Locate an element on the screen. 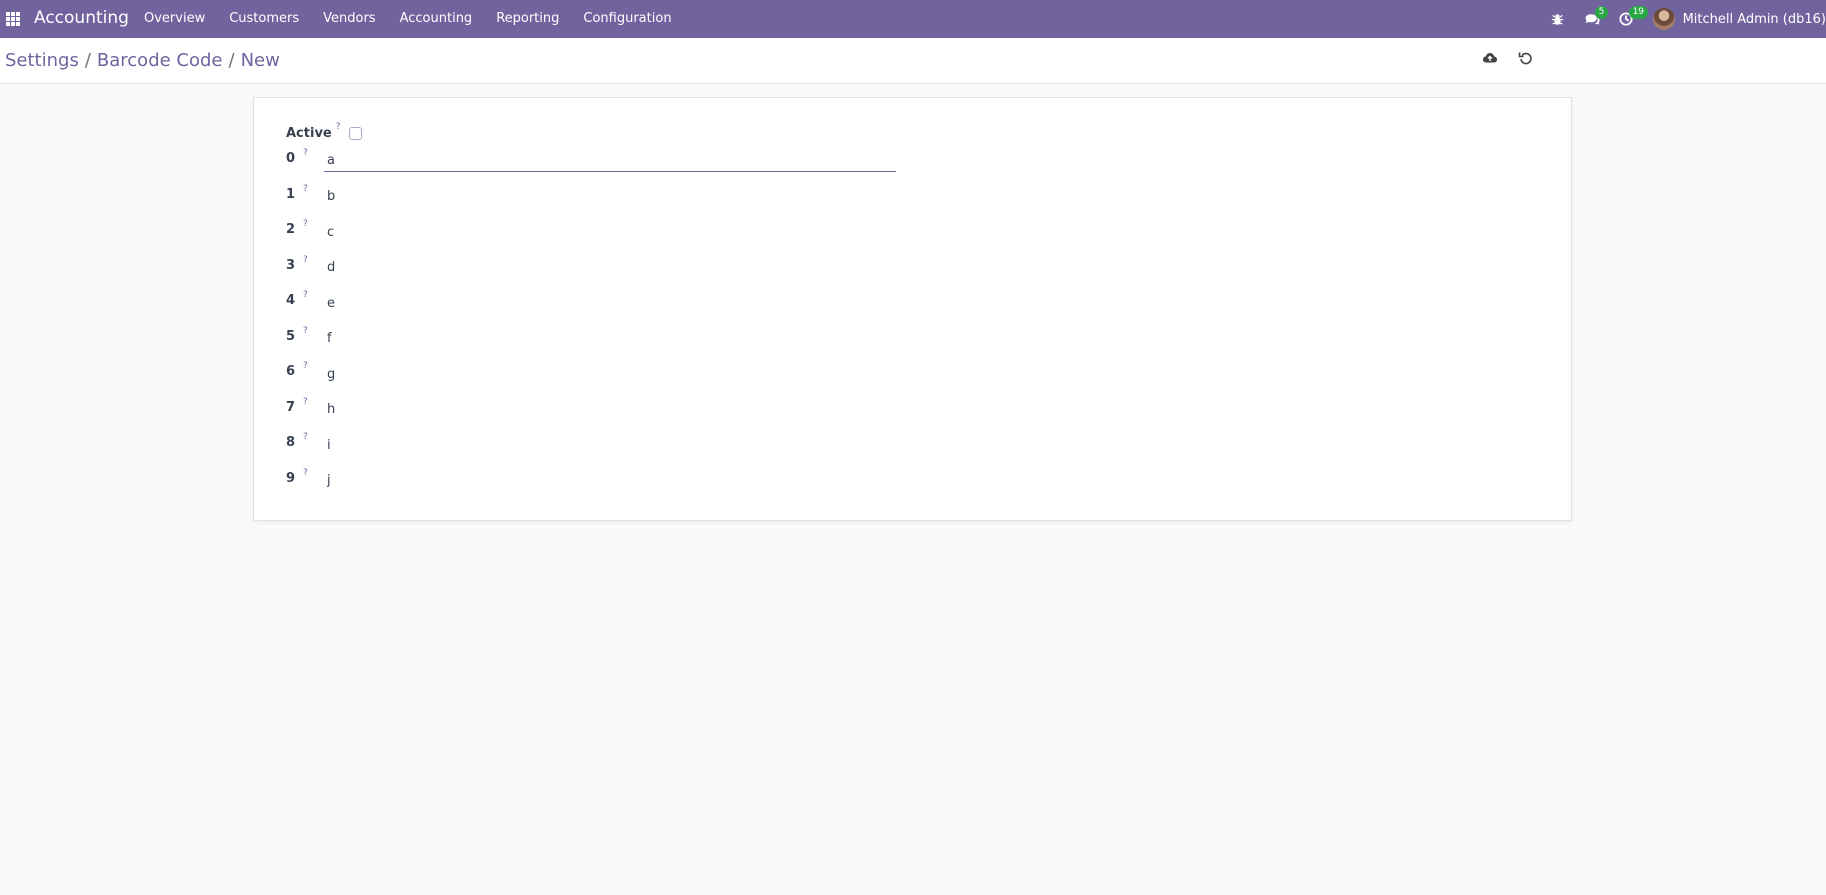  apps-grid-icon is located at coordinates (13, 19).